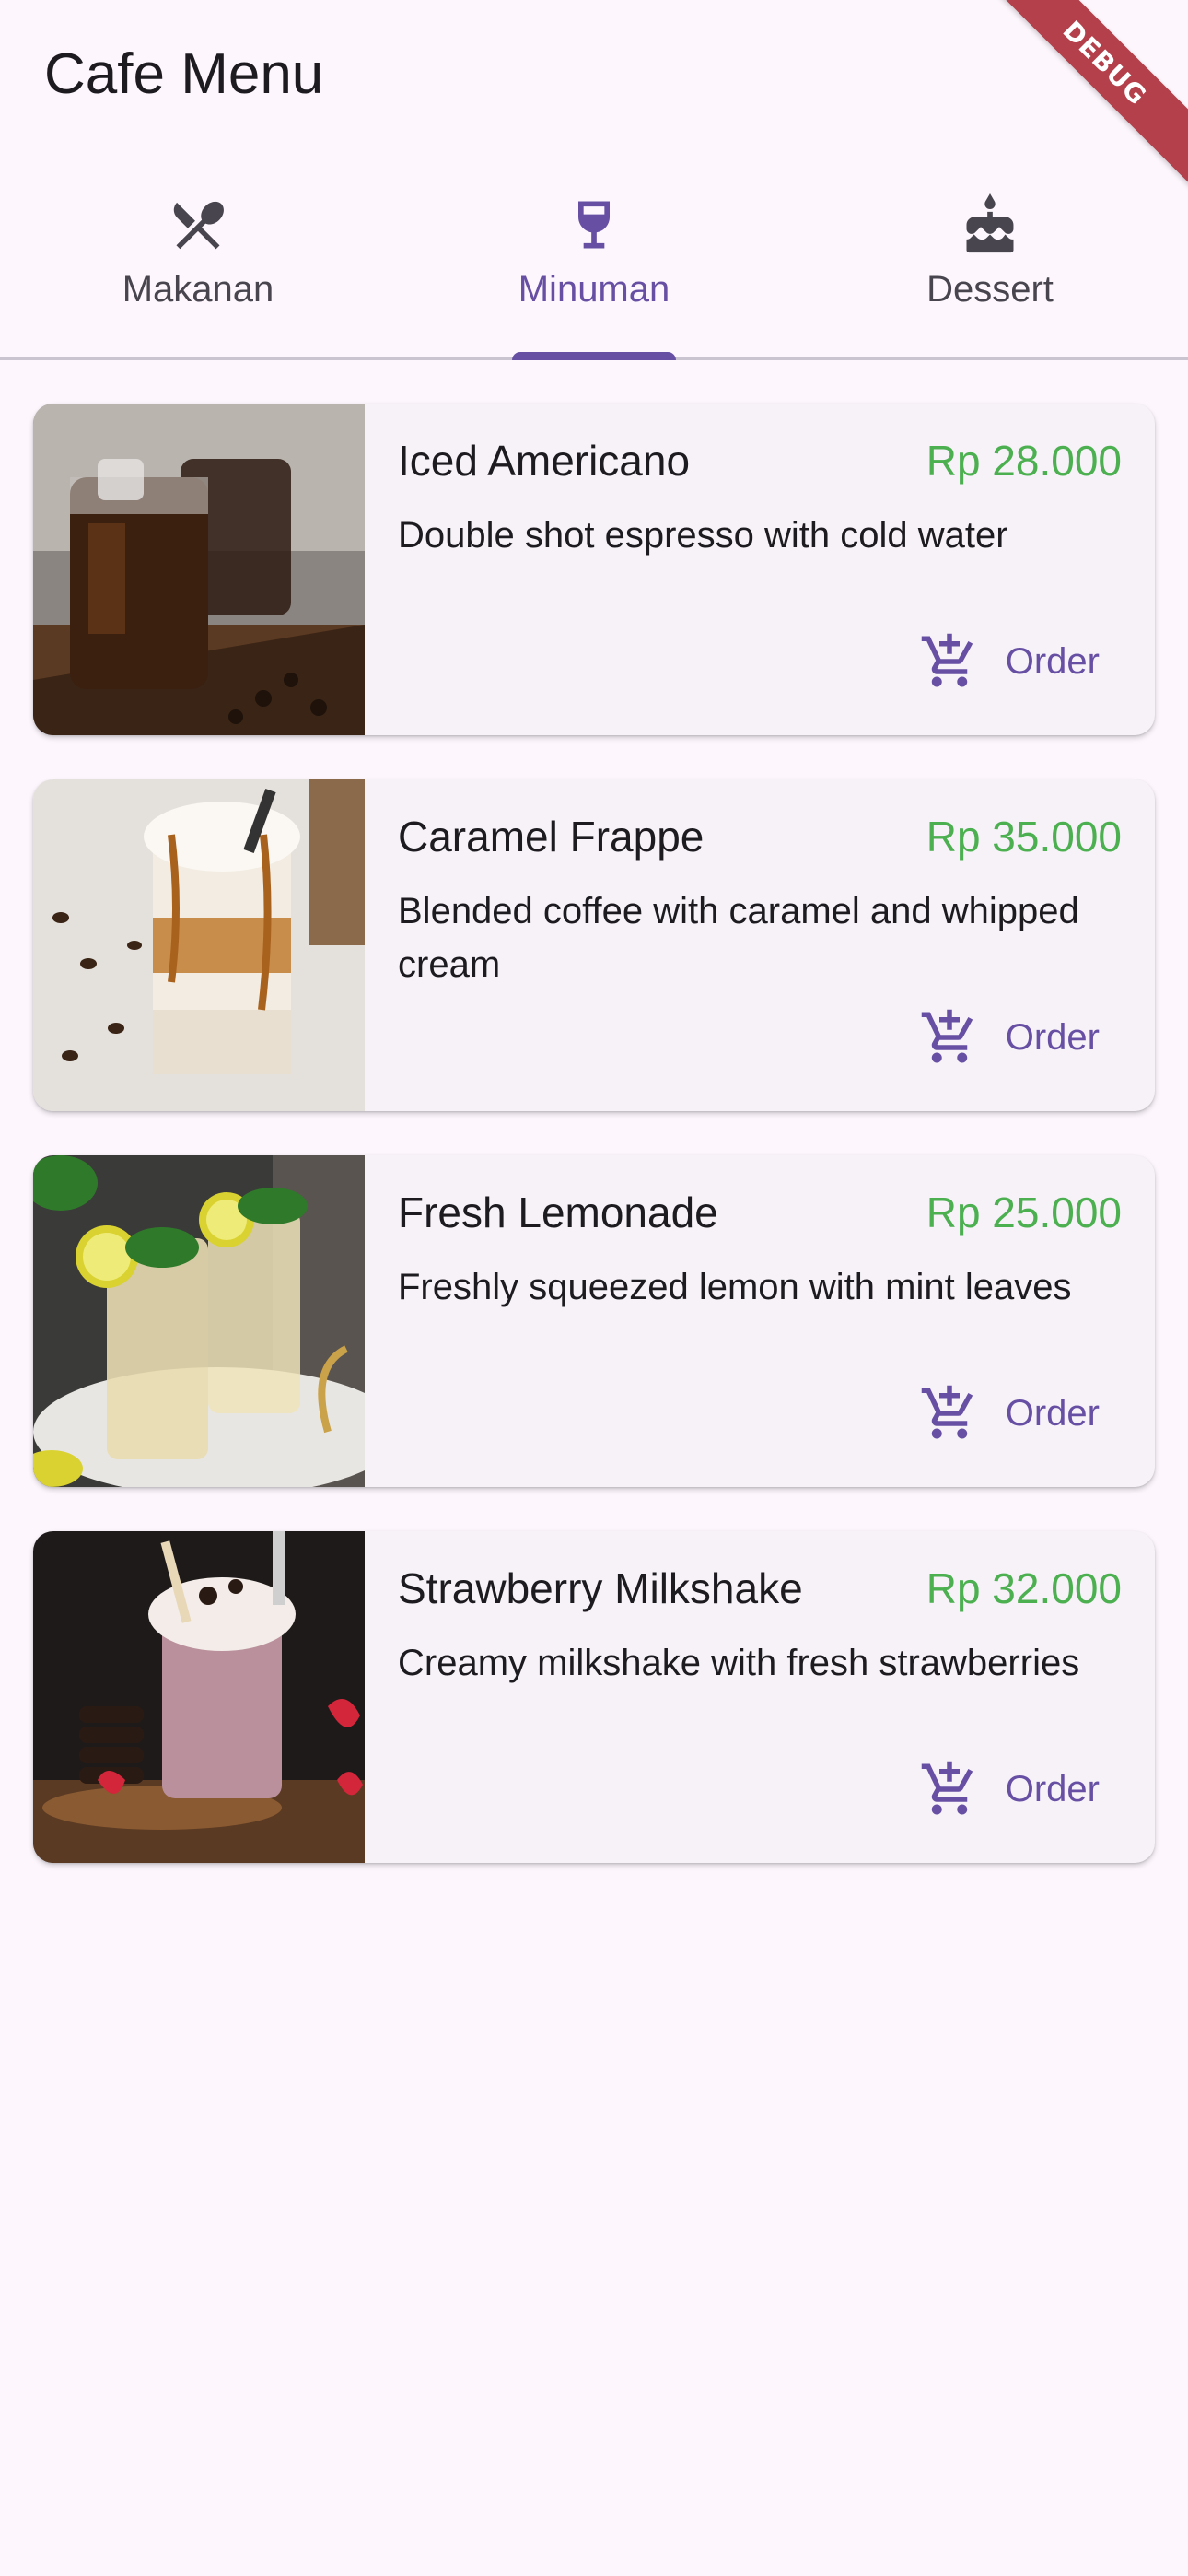 The image size is (1188, 2576). I want to click on strawberry-milkshake-photo, so click(199, 1697).